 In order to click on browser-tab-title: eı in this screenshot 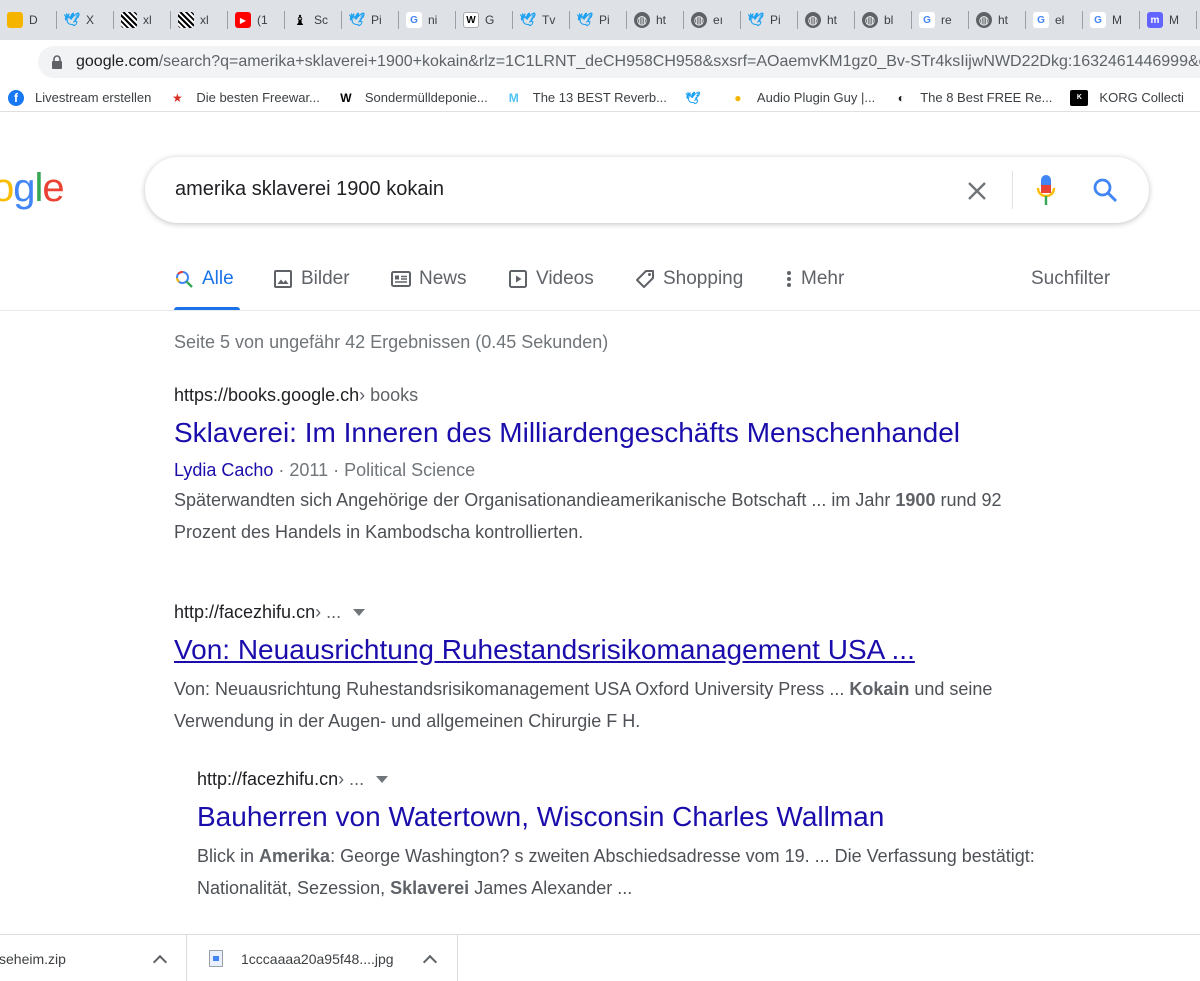, I will do `click(718, 20)`.